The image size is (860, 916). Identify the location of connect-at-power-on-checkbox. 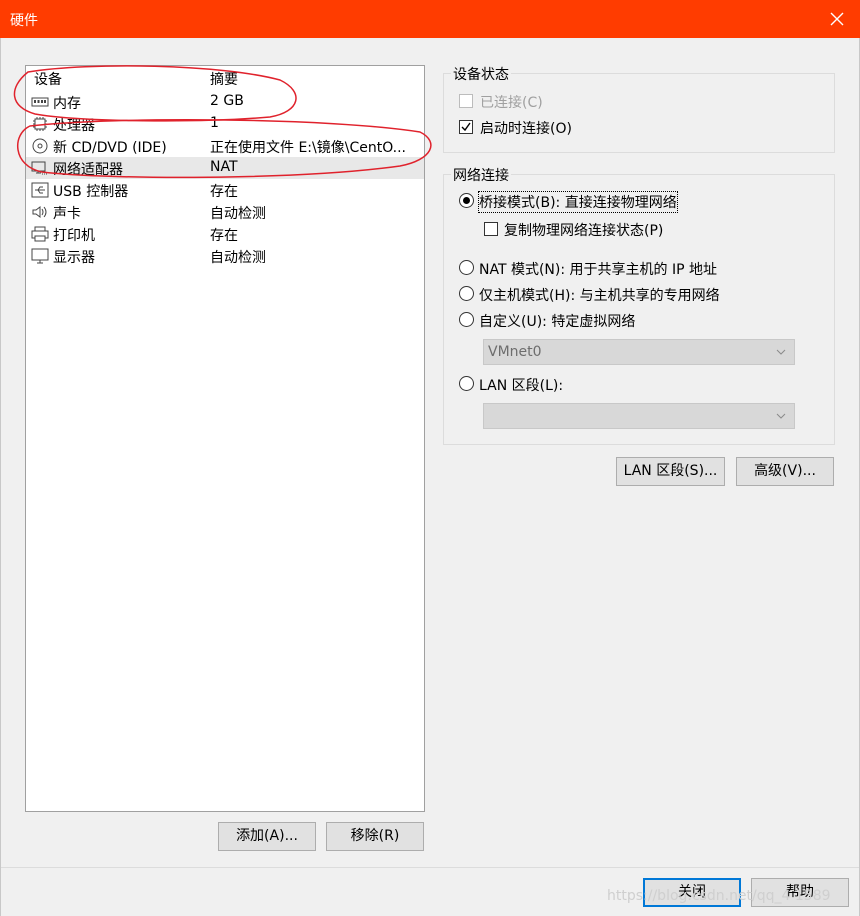
(466, 127).